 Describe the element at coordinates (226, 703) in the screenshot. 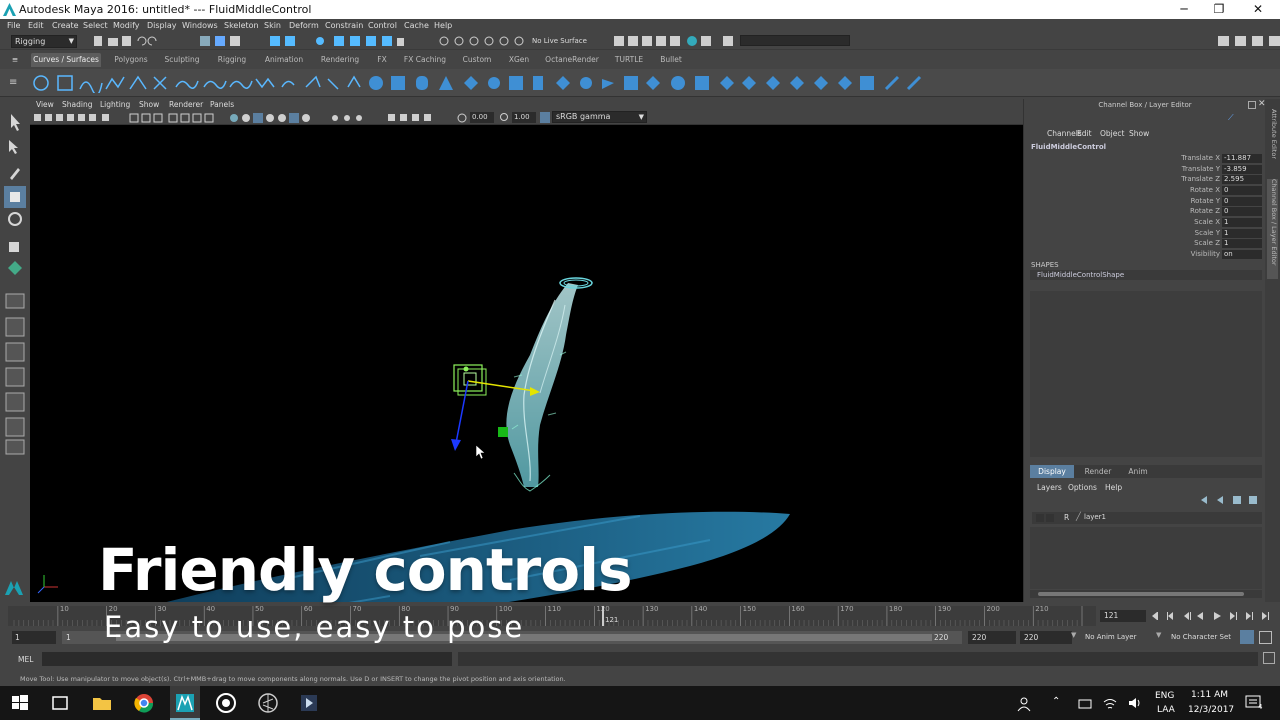

I see `obs-icon` at that location.